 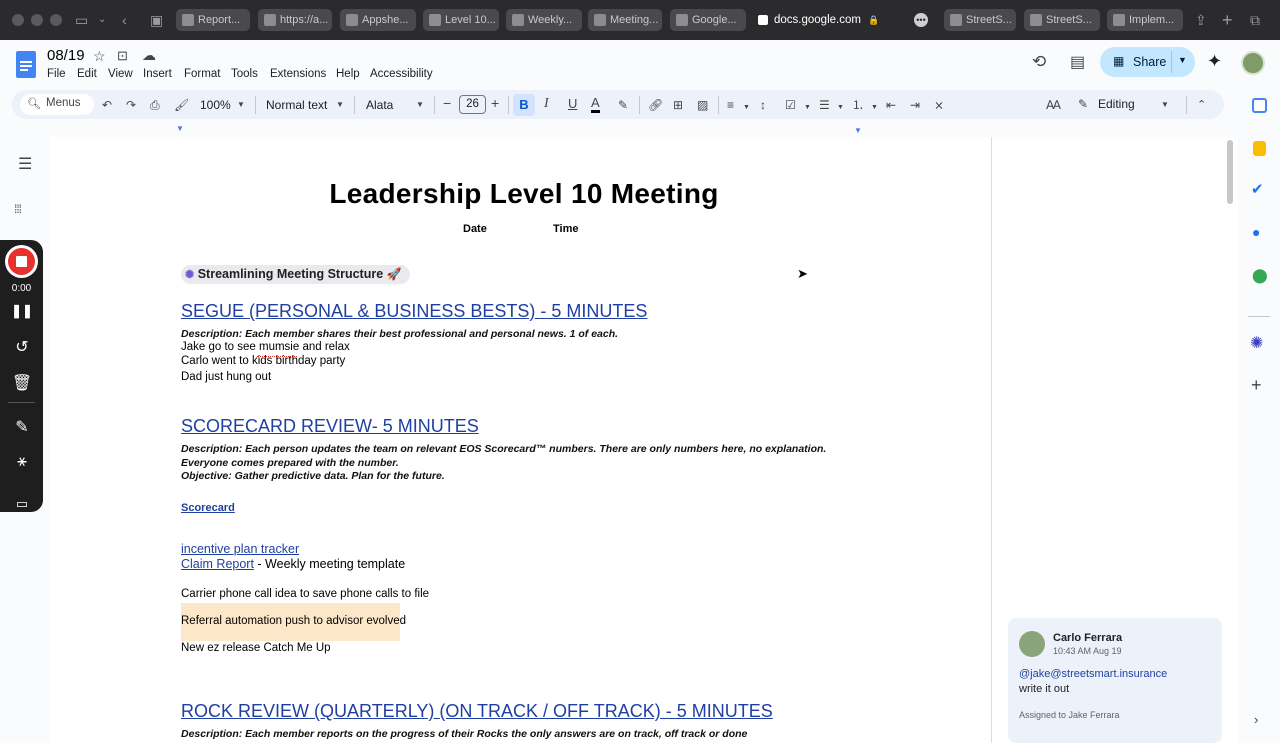 I want to click on font-select: Alata, so click(x=379, y=105).